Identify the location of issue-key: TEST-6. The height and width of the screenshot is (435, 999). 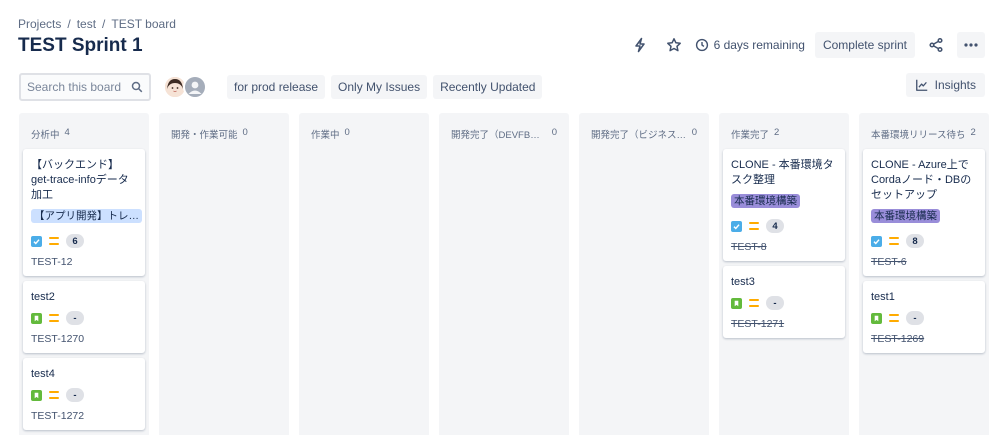
(924, 262).